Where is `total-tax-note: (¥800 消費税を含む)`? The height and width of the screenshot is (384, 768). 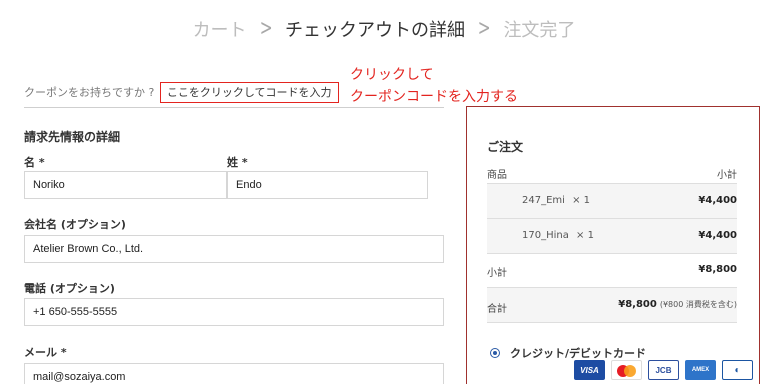
total-tax-note: (¥800 消費税を含む) is located at coordinates (698, 304).